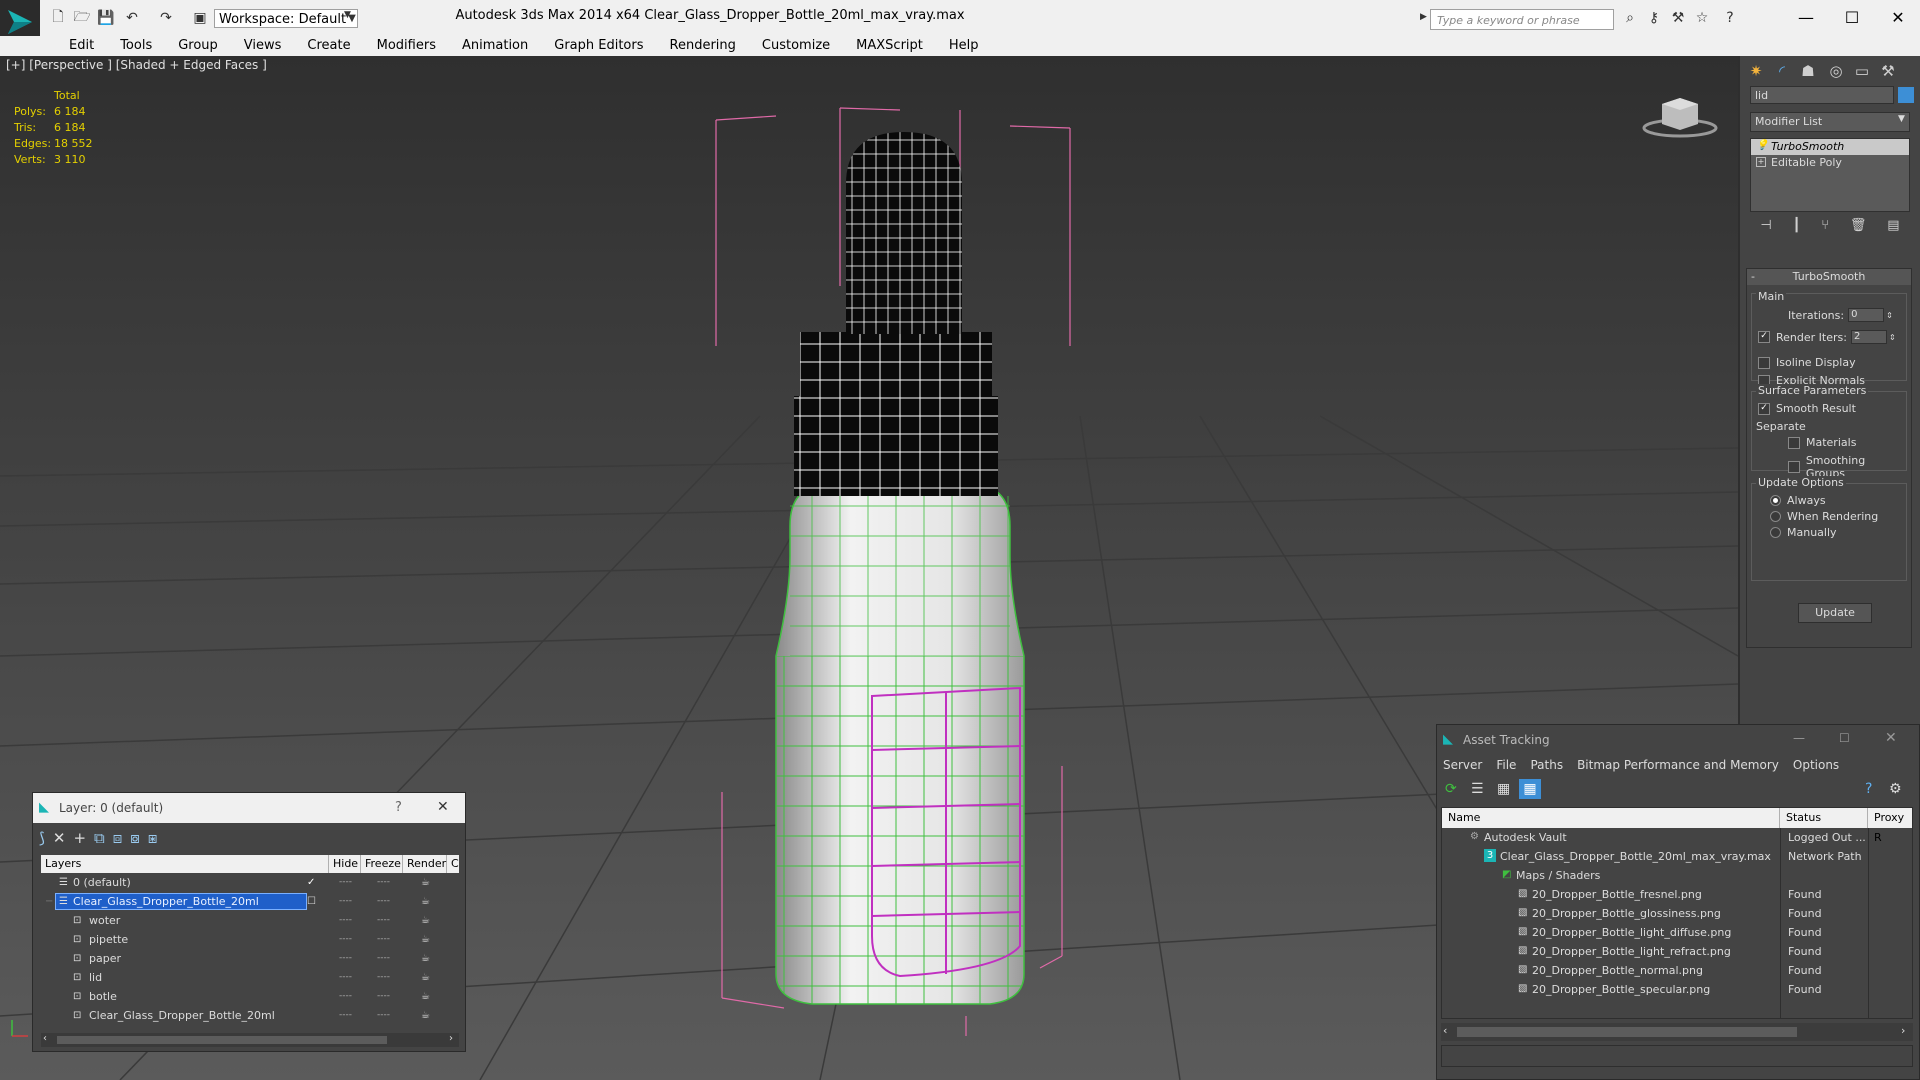 This screenshot has width=1920, height=1080. What do you see at coordinates (1858, 228) in the screenshot?
I see `remove-modifier-icon: 🗑` at bounding box center [1858, 228].